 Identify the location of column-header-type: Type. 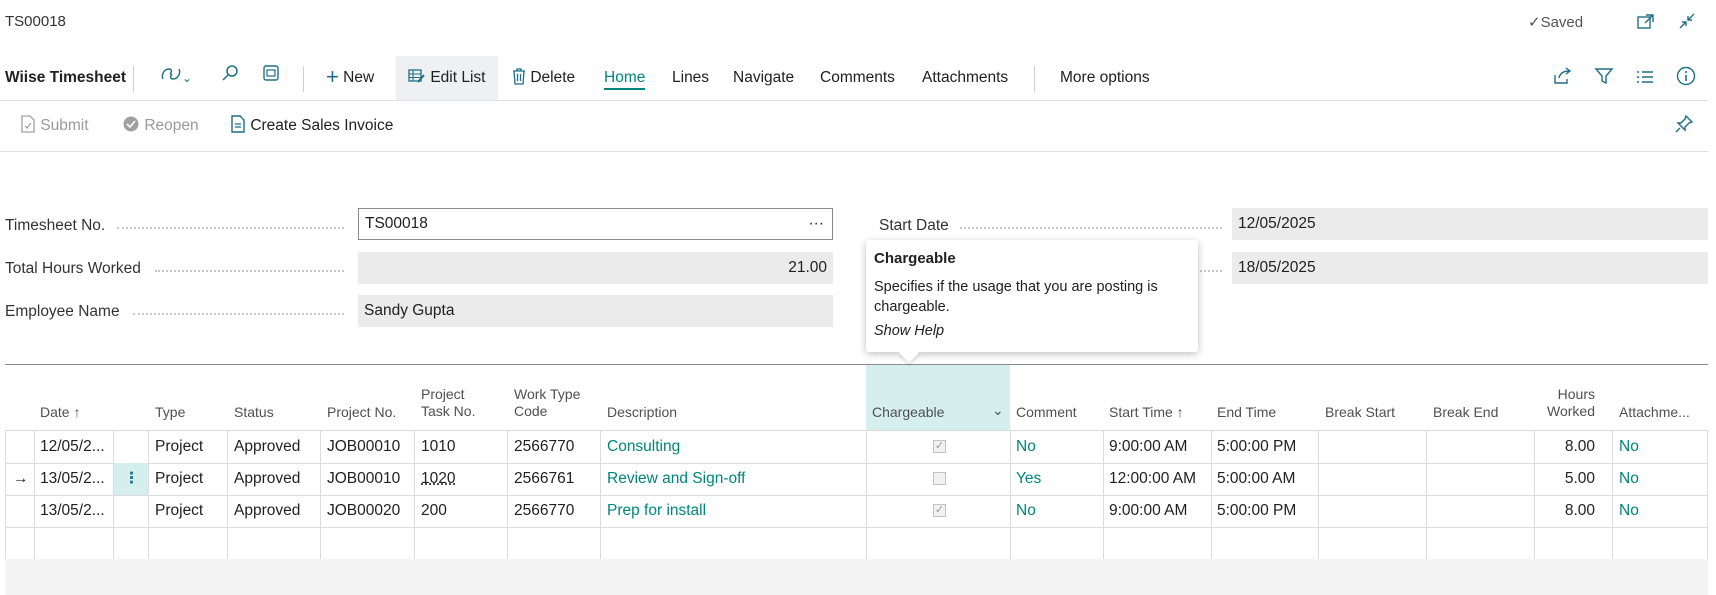
(170, 412).